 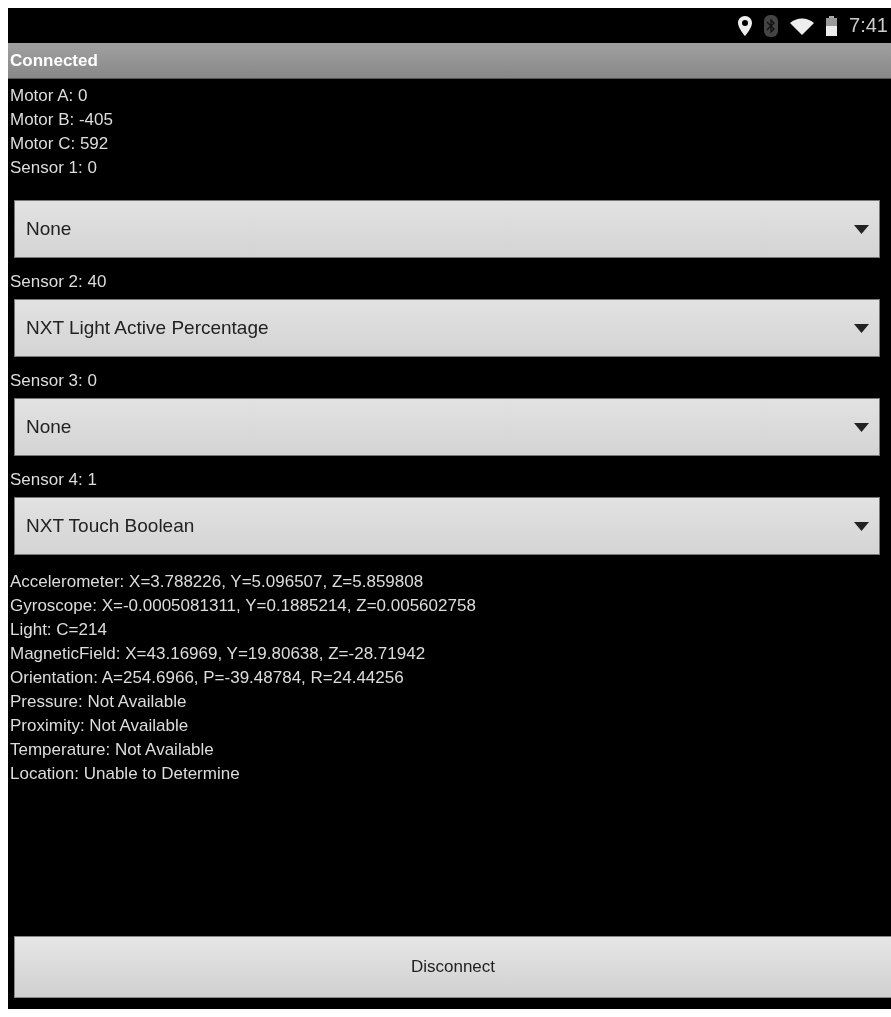 I want to click on readout-text: Accelerometer: X=3.788226, Y=5.096507, Z=5.859808, so click(x=216, y=582).